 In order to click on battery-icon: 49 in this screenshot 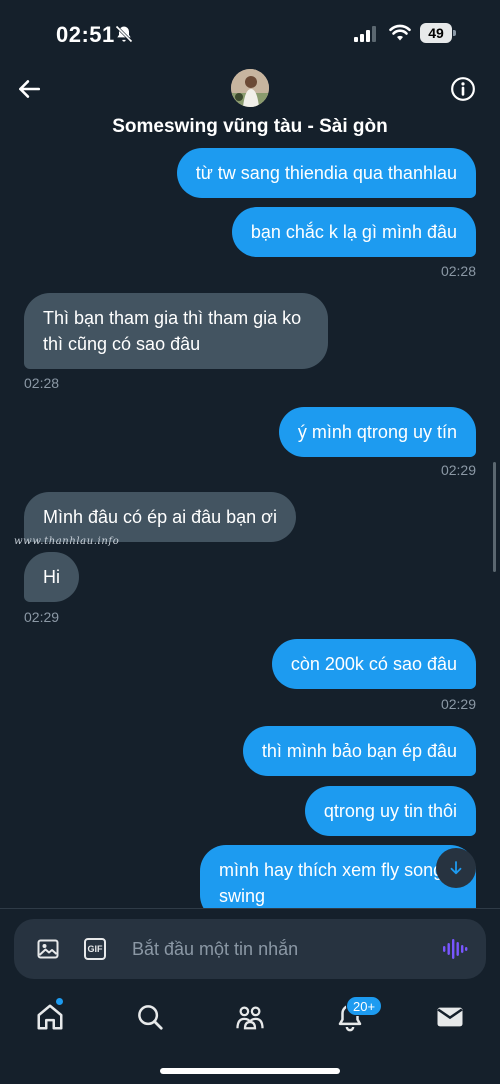, I will do `click(438, 33)`.